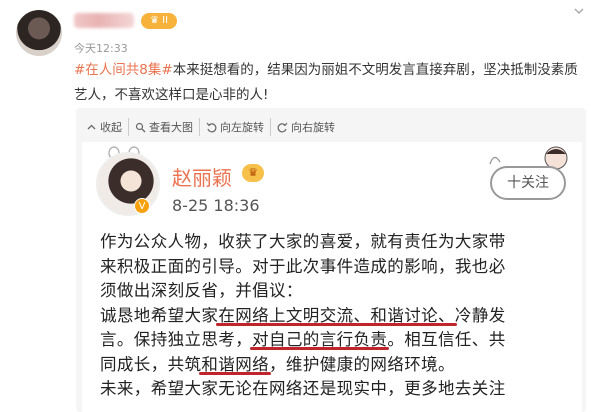 This screenshot has width=600, height=412. What do you see at coordinates (159, 315) in the screenshot?
I see `text-segment: 诚恳地希望大家` at bounding box center [159, 315].